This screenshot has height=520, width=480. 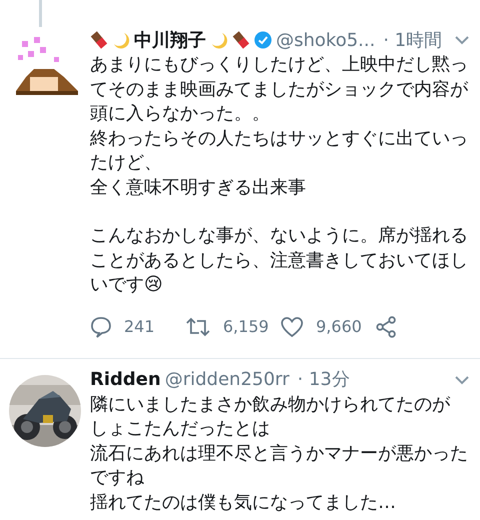 What do you see at coordinates (180, 429) in the screenshot?
I see `tweet-text: しょこたんだったとは` at bounding box center [180, 429].